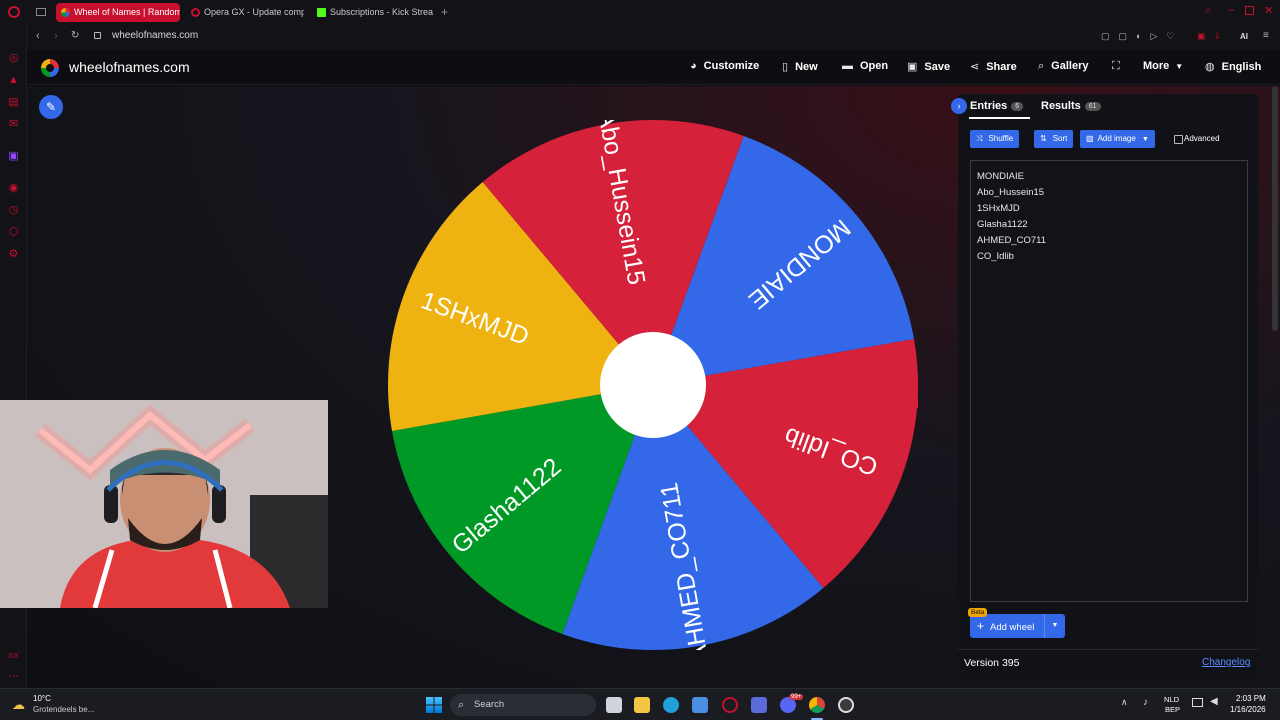 This screenshot has height=720, width=1280. Describe the element at coordinates (13, 80) in the screenshot. I see `gx-control-icon: ▲` at that location.